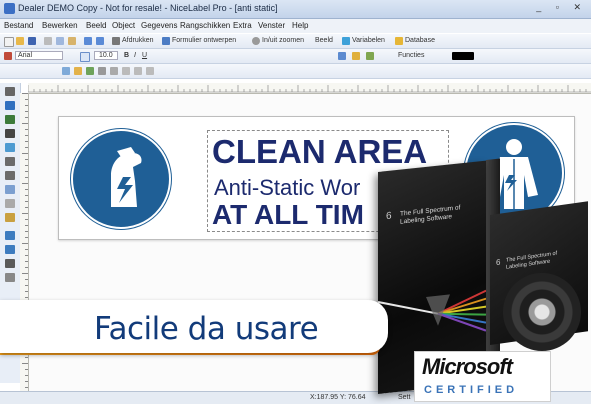 The height and width of the screenshot is (404, 591). I want to click on undo-icon, so click(88, 41).